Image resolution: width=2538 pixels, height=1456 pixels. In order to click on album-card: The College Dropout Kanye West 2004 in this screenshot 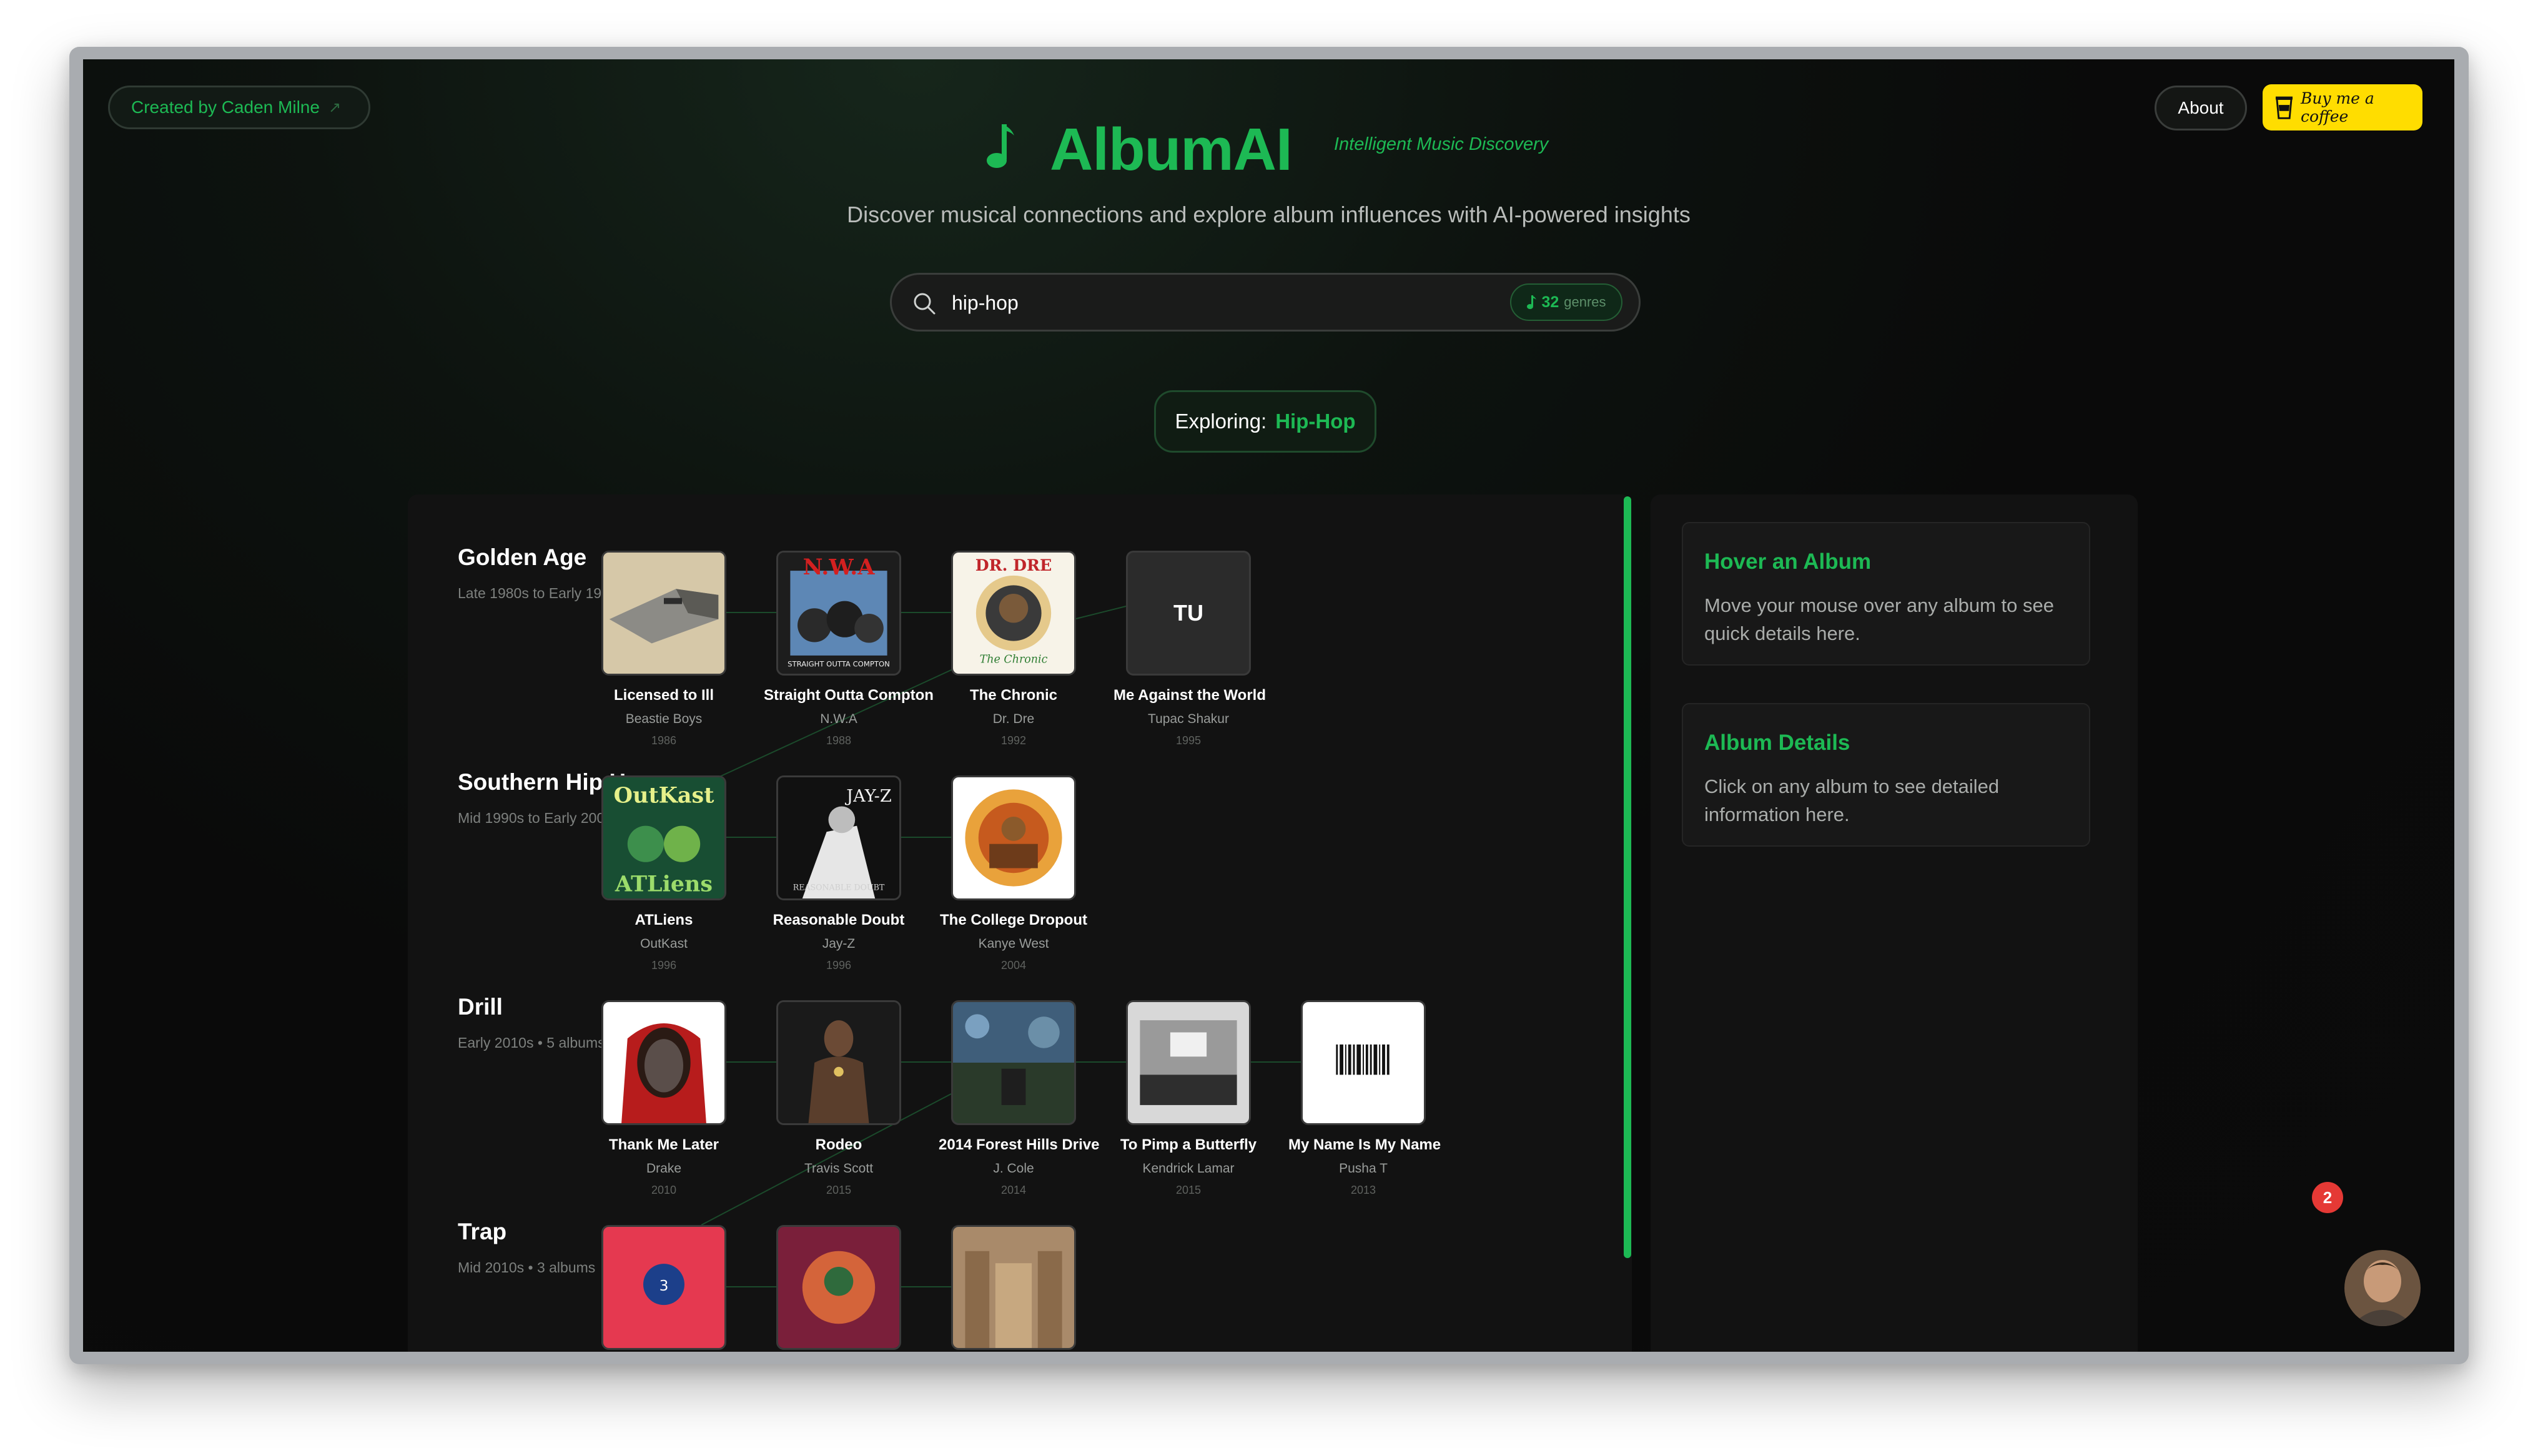, I will do `click(1014, 874)`.